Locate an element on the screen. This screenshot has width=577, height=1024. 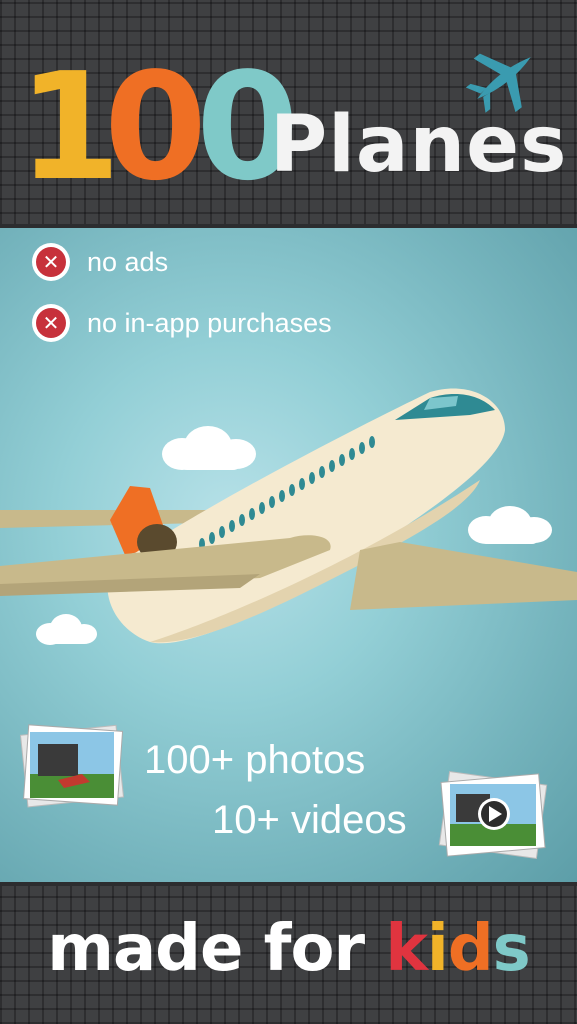
video-stack-icon is located at coordinates (493, 815).